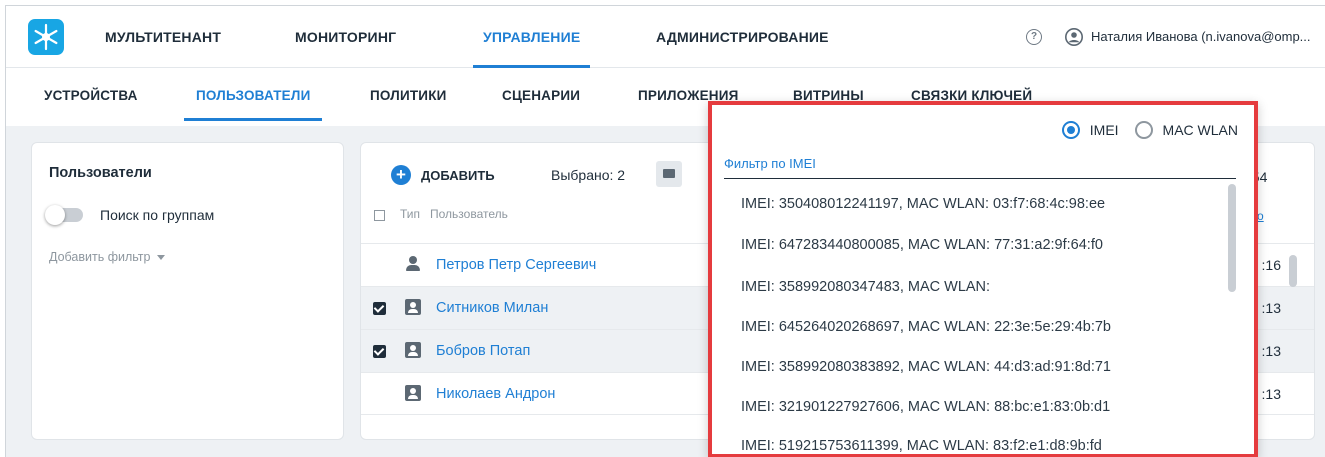 This screenshot has height=457, width=1325. What do you see at coordinates (253, 104) in the screenshot?
I see `tab-users: ПОЛЬЗОВАТЕЛИ` at bounding box center [253, 104].